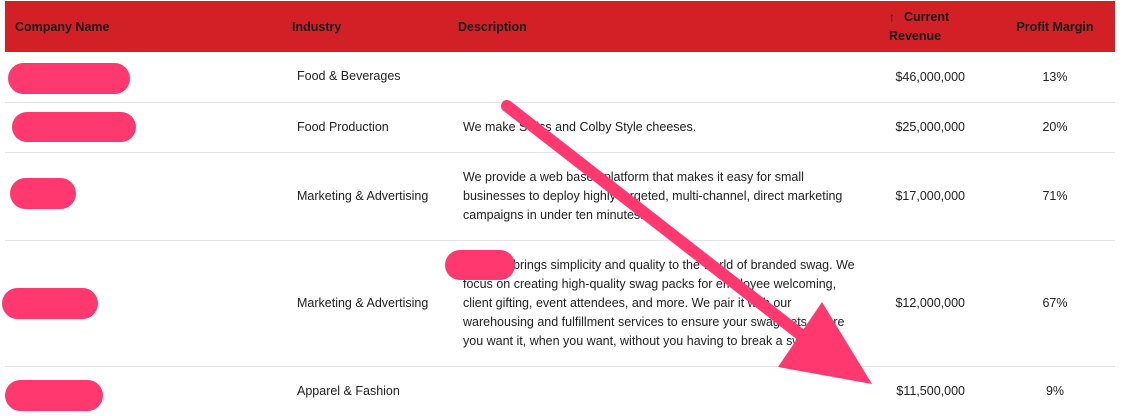 Image resolution: width=1132 pixels, height=416 pixels. Describe the element at coordinates (931, 196) in the screenshot. I see `revenue-cell: $17,000,000` at that location.